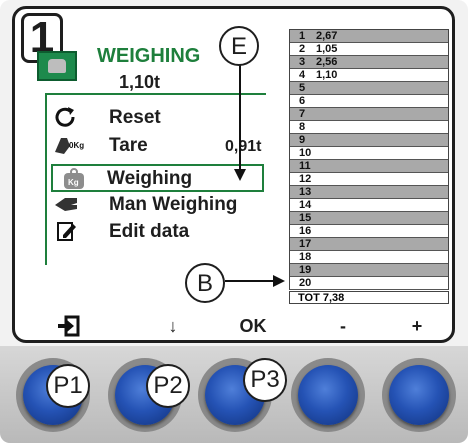  I want to click on label-p2: P2, so click(168, 386).